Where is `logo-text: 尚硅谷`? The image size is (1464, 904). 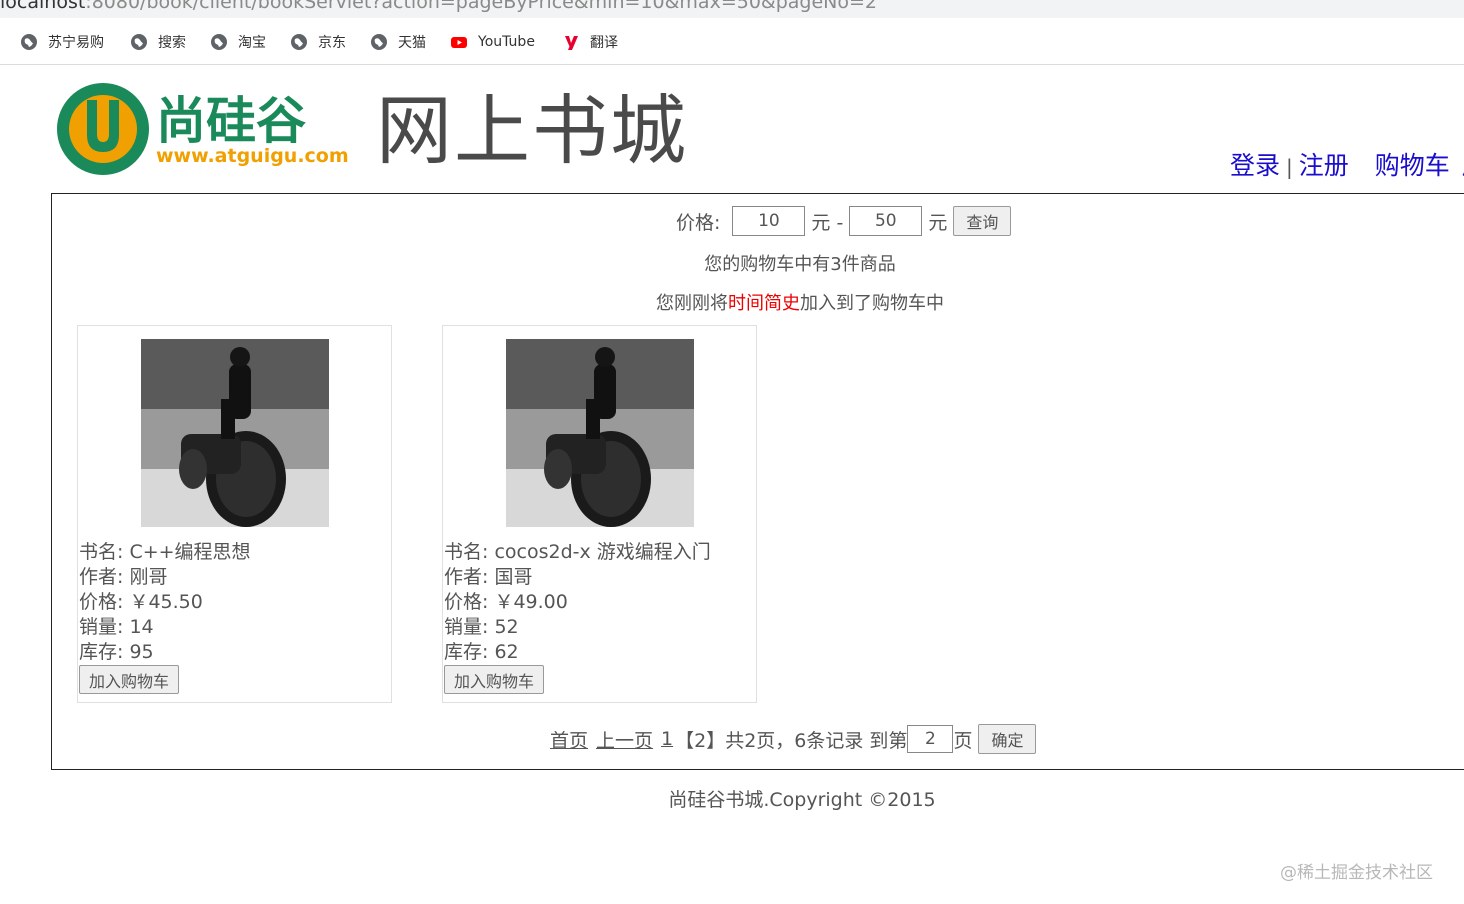
logo-text: 尚硅谷 is located at coordinates (231, 121).